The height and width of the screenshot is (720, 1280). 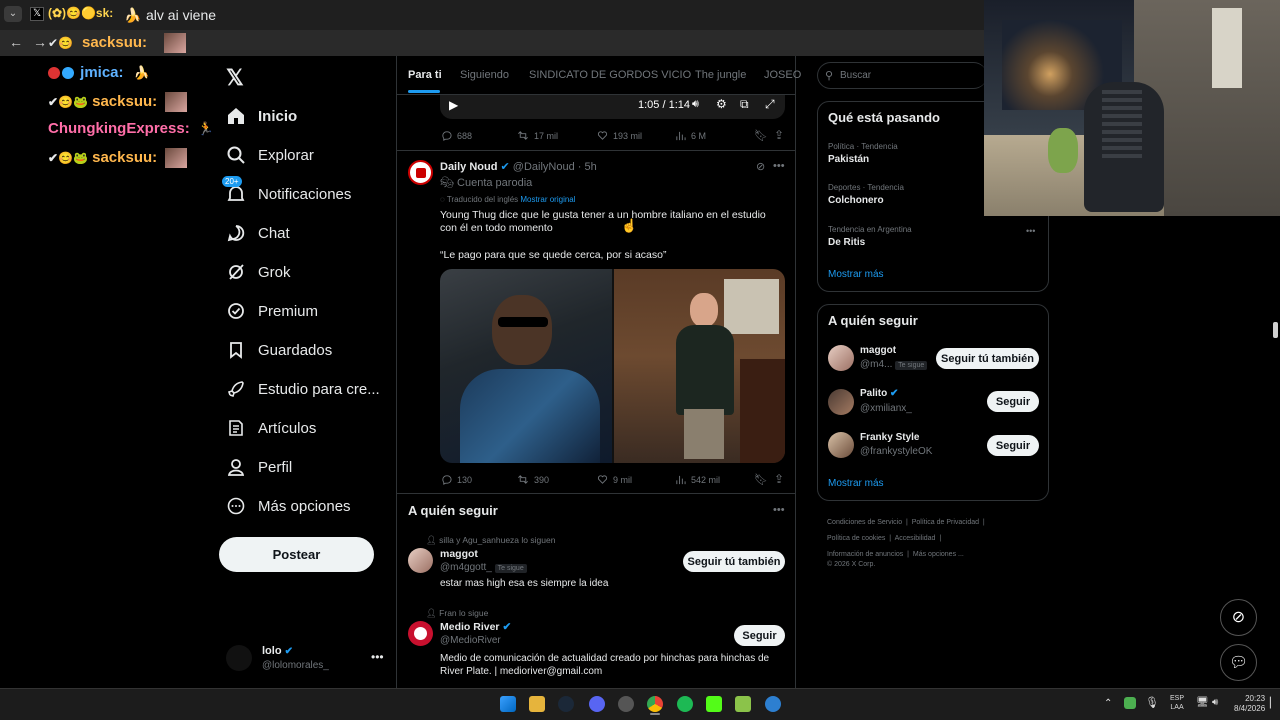 I want to click on nav-item-chat: Chat, so click(x=258, y=233).